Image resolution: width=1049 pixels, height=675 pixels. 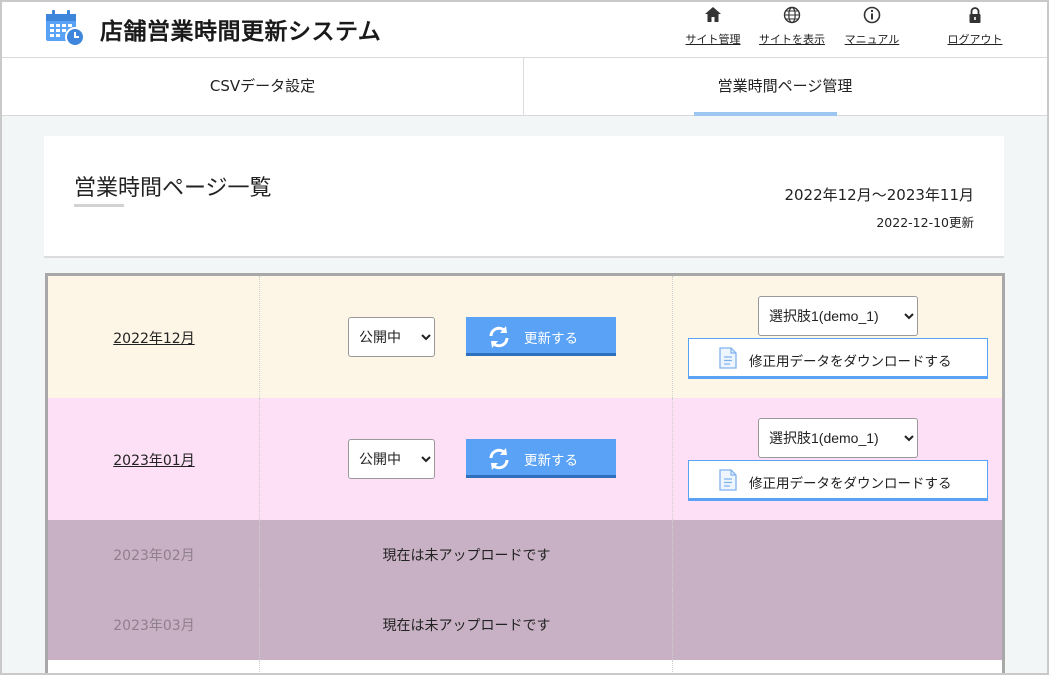 I want to click on info-icon, so click(x=872, y=15).